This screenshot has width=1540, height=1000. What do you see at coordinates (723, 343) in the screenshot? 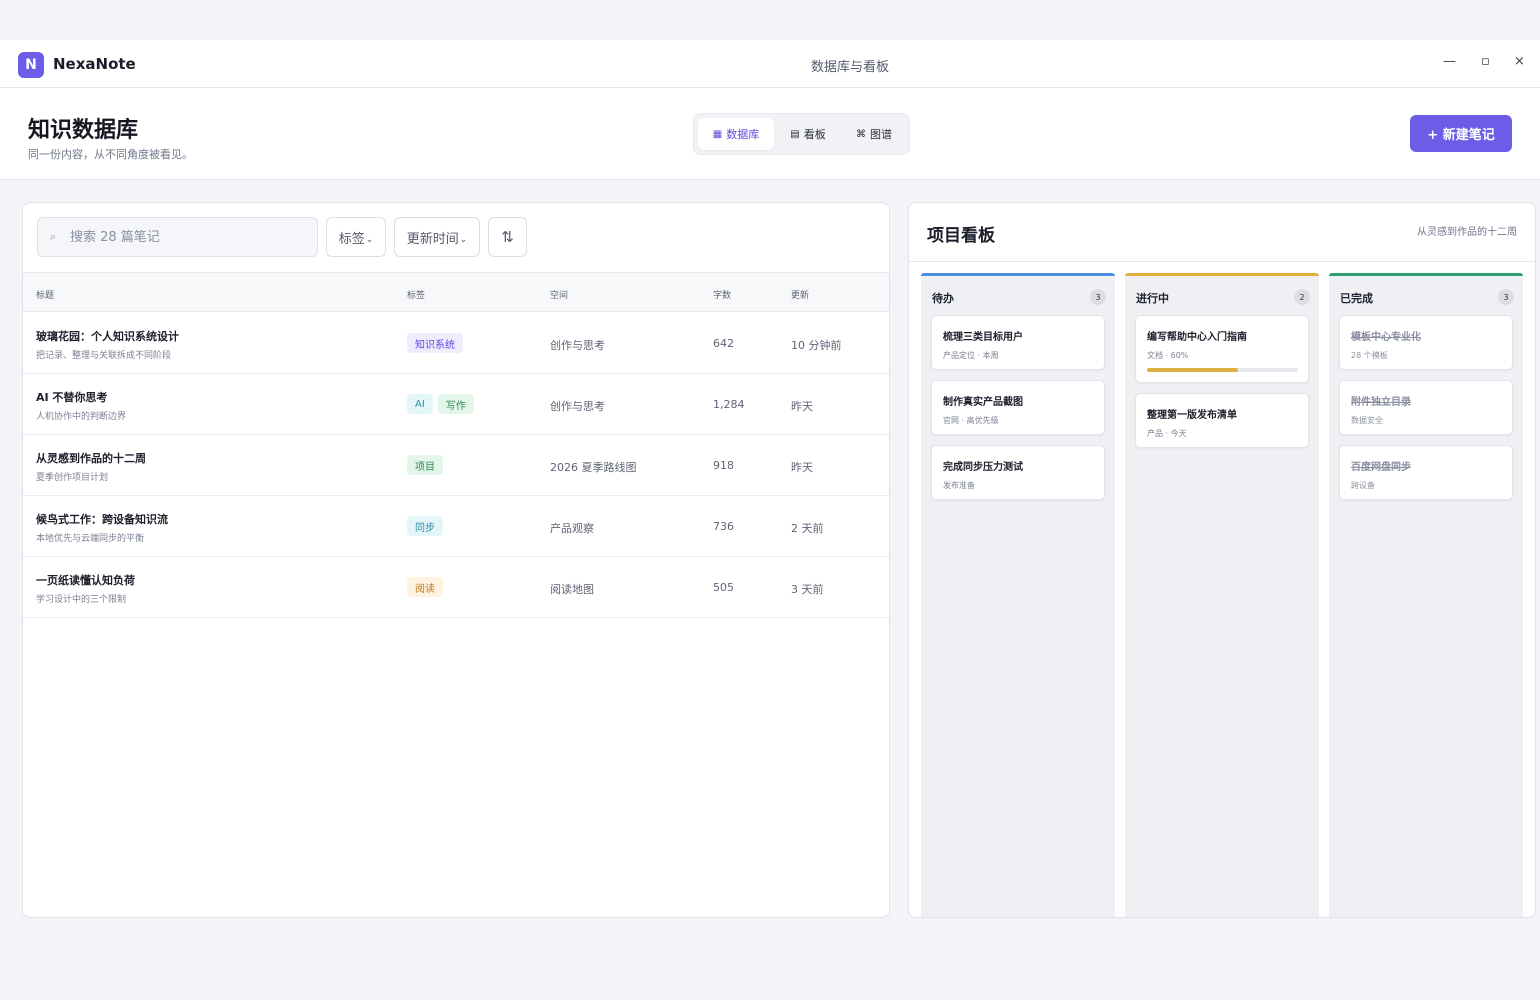
I see `note-word-count: 642` at bounding box center [723, 343].